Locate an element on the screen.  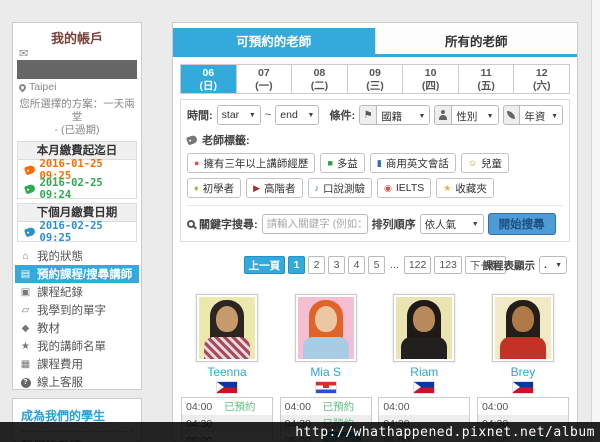
teacher-name: Mia S is located at coordinates (325, 372).